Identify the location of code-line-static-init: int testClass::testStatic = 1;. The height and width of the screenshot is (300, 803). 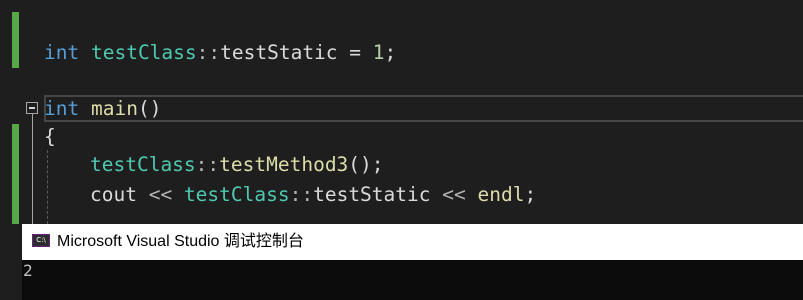
(220, 53).